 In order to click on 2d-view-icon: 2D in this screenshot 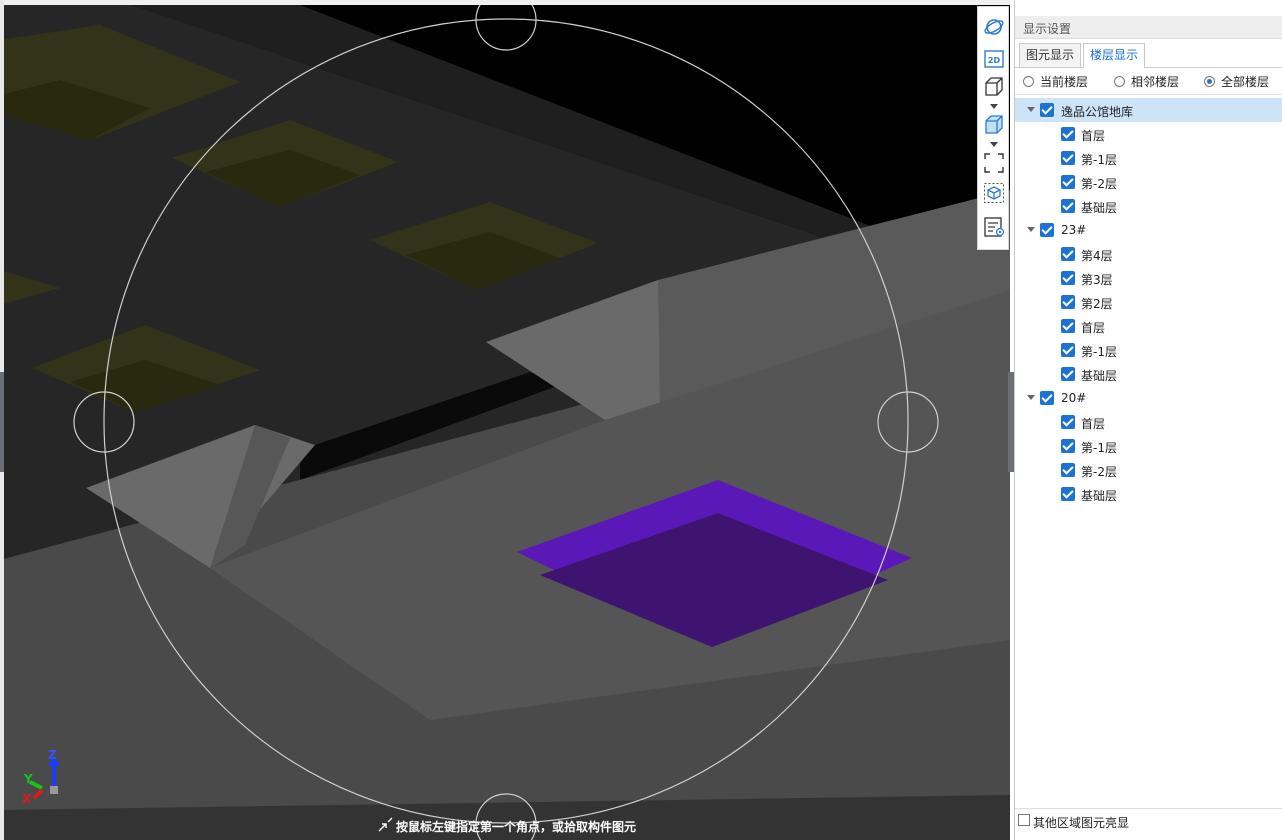, I will do `click(994, 59)`.